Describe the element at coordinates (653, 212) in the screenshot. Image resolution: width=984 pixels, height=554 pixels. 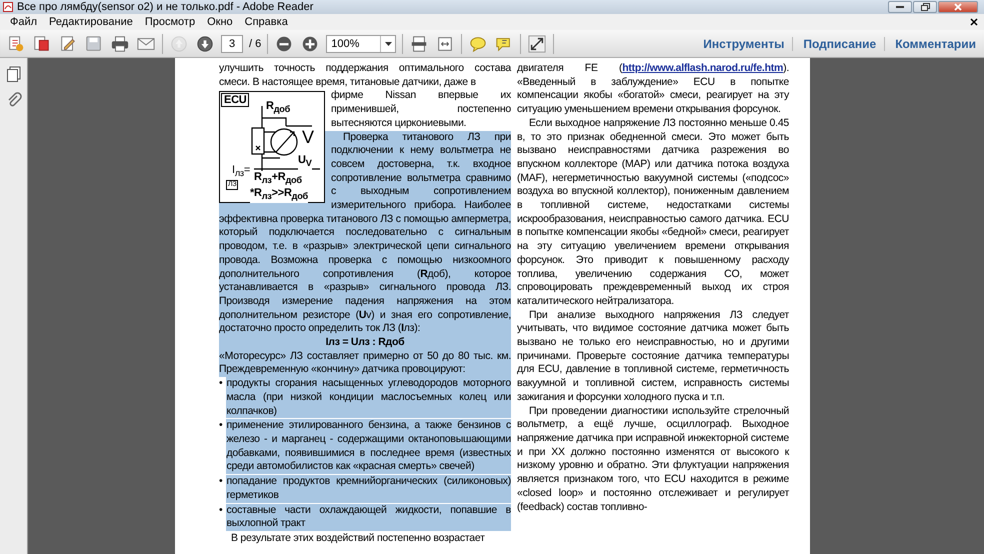
I see `paragraph: Если выходное напряжение ЛЗ постоянно меньше 0.45 в, то это признак обедненной смеси. Это может быть вызвано неисправностями датчика разрежения во впускном коллекторе (MAP) или датчика потока воздуха (MAF), негерметичностью вакуумной системы («подсос» воздуха во впускной коллектор), пониженным давлением в топливной системе, недостатками системы искрообразования, неисправностью самого датчика. ECU в попытке компенсации якобы «бедной» смеси, реагирует на эту ситуацию увеличением времени открывания форсунок. Это приводит к повышенному расходу топлива, увеличению содержания CO, может спровоцировать преждевременный выход их строя каталитического нейтрализатора.` at that location.